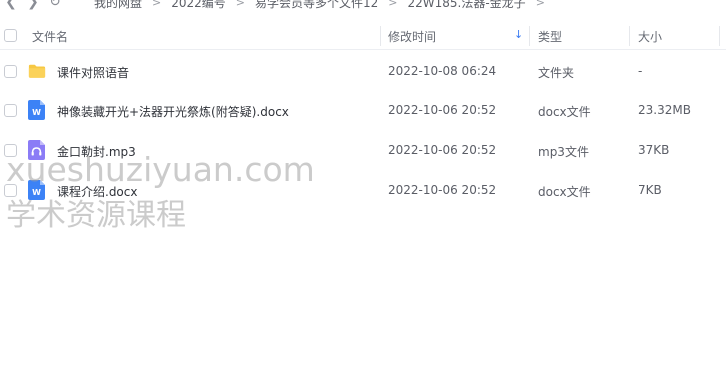 This screenshot has height=376, width=726. I want to click on file-size: 7KB, so click(650, 190).